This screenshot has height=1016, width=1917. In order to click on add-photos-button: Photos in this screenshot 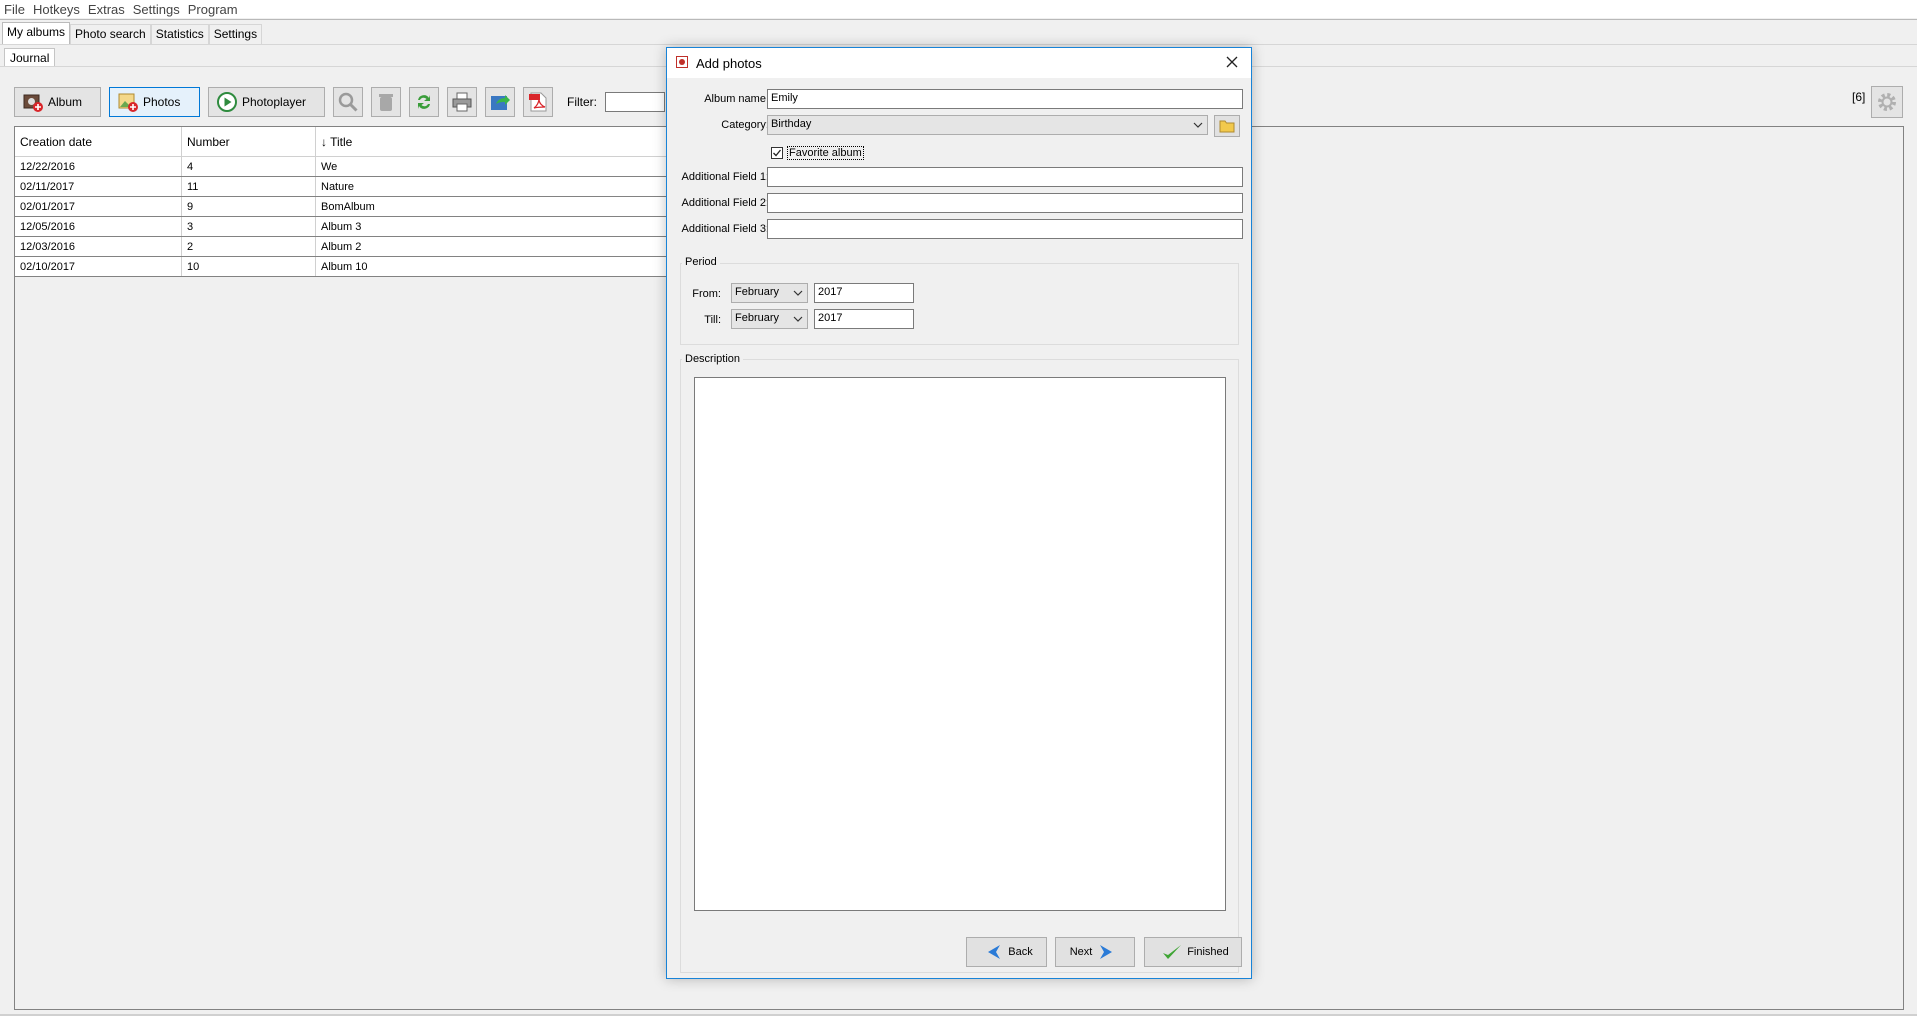, I will do `click(154, 102)`.